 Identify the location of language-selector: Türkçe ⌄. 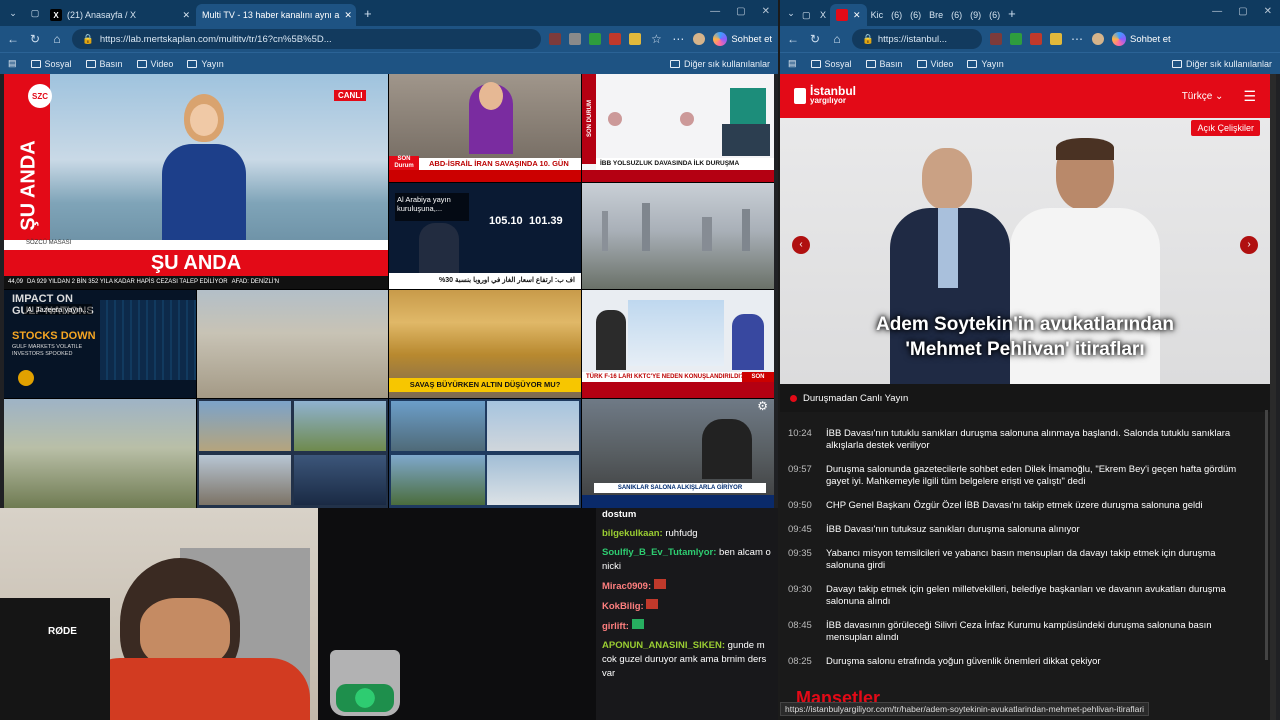
(1203, 96).